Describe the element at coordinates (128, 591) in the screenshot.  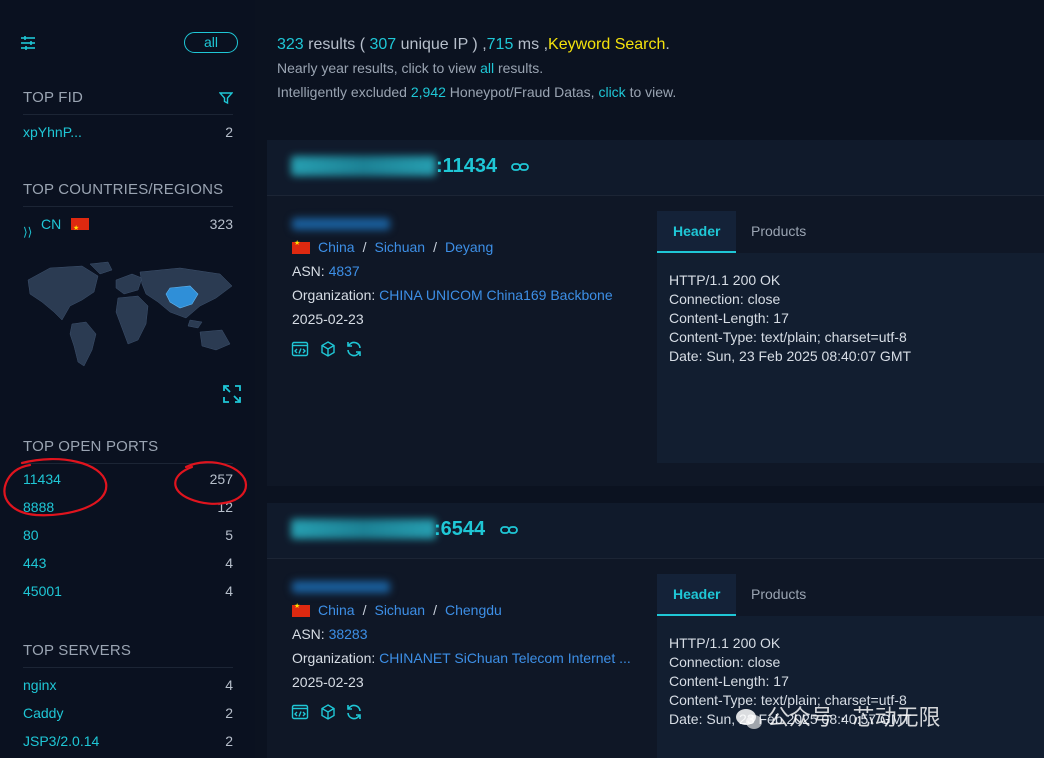
I see `list-item: 45001 4` at that location.